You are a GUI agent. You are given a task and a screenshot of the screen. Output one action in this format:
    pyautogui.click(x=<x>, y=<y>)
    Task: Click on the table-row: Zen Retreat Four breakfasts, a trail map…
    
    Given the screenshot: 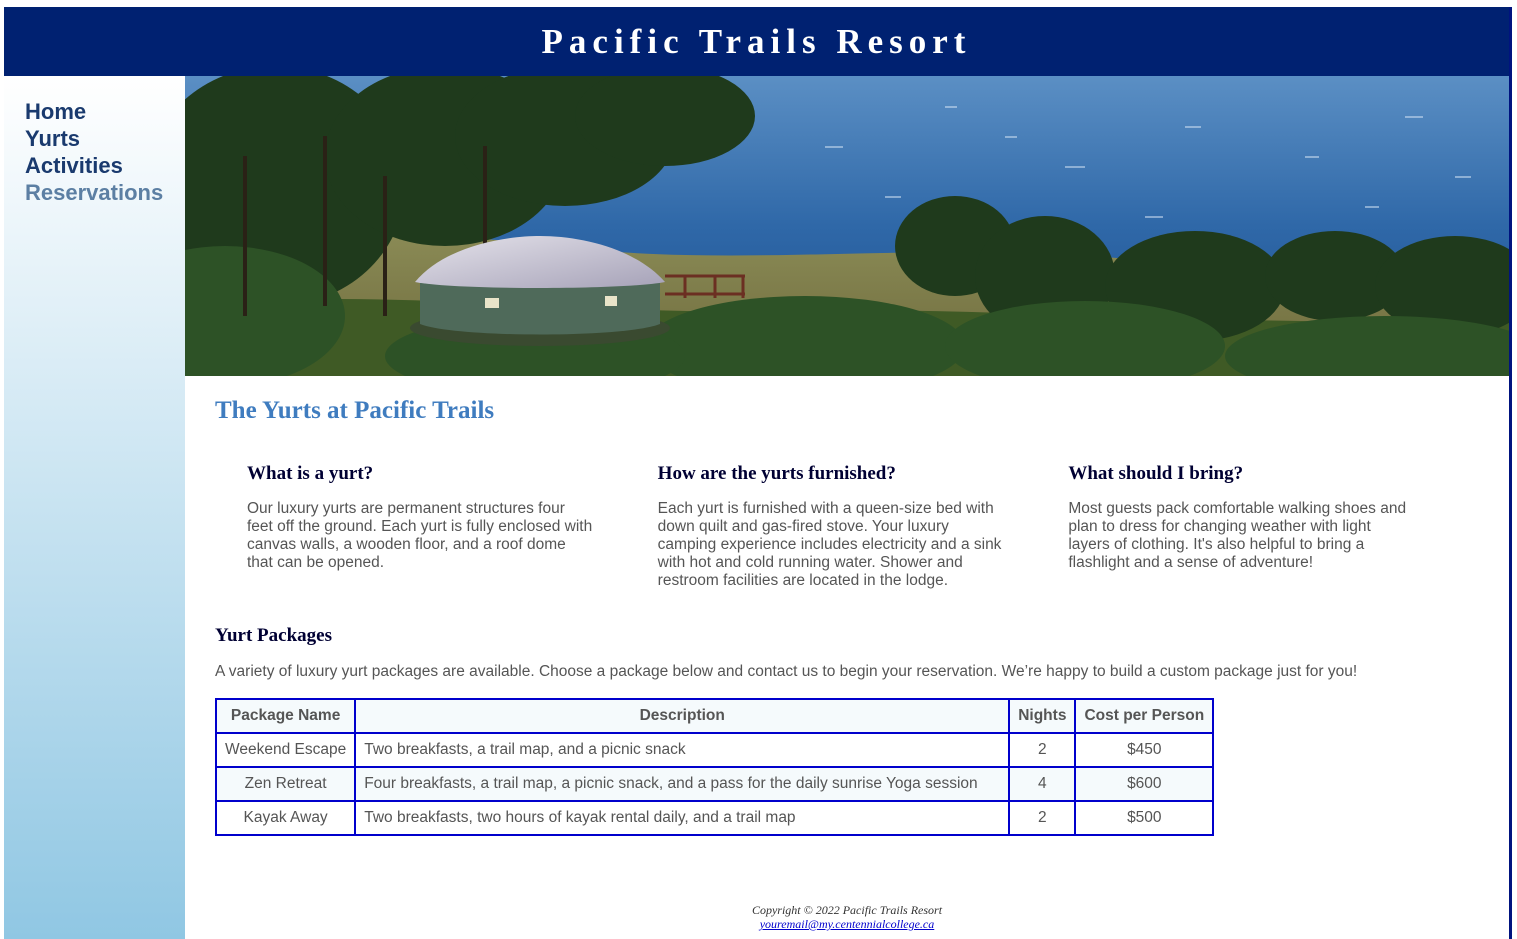 What is the action you would take?
    pyautogui.click(x=714, y=784)
    